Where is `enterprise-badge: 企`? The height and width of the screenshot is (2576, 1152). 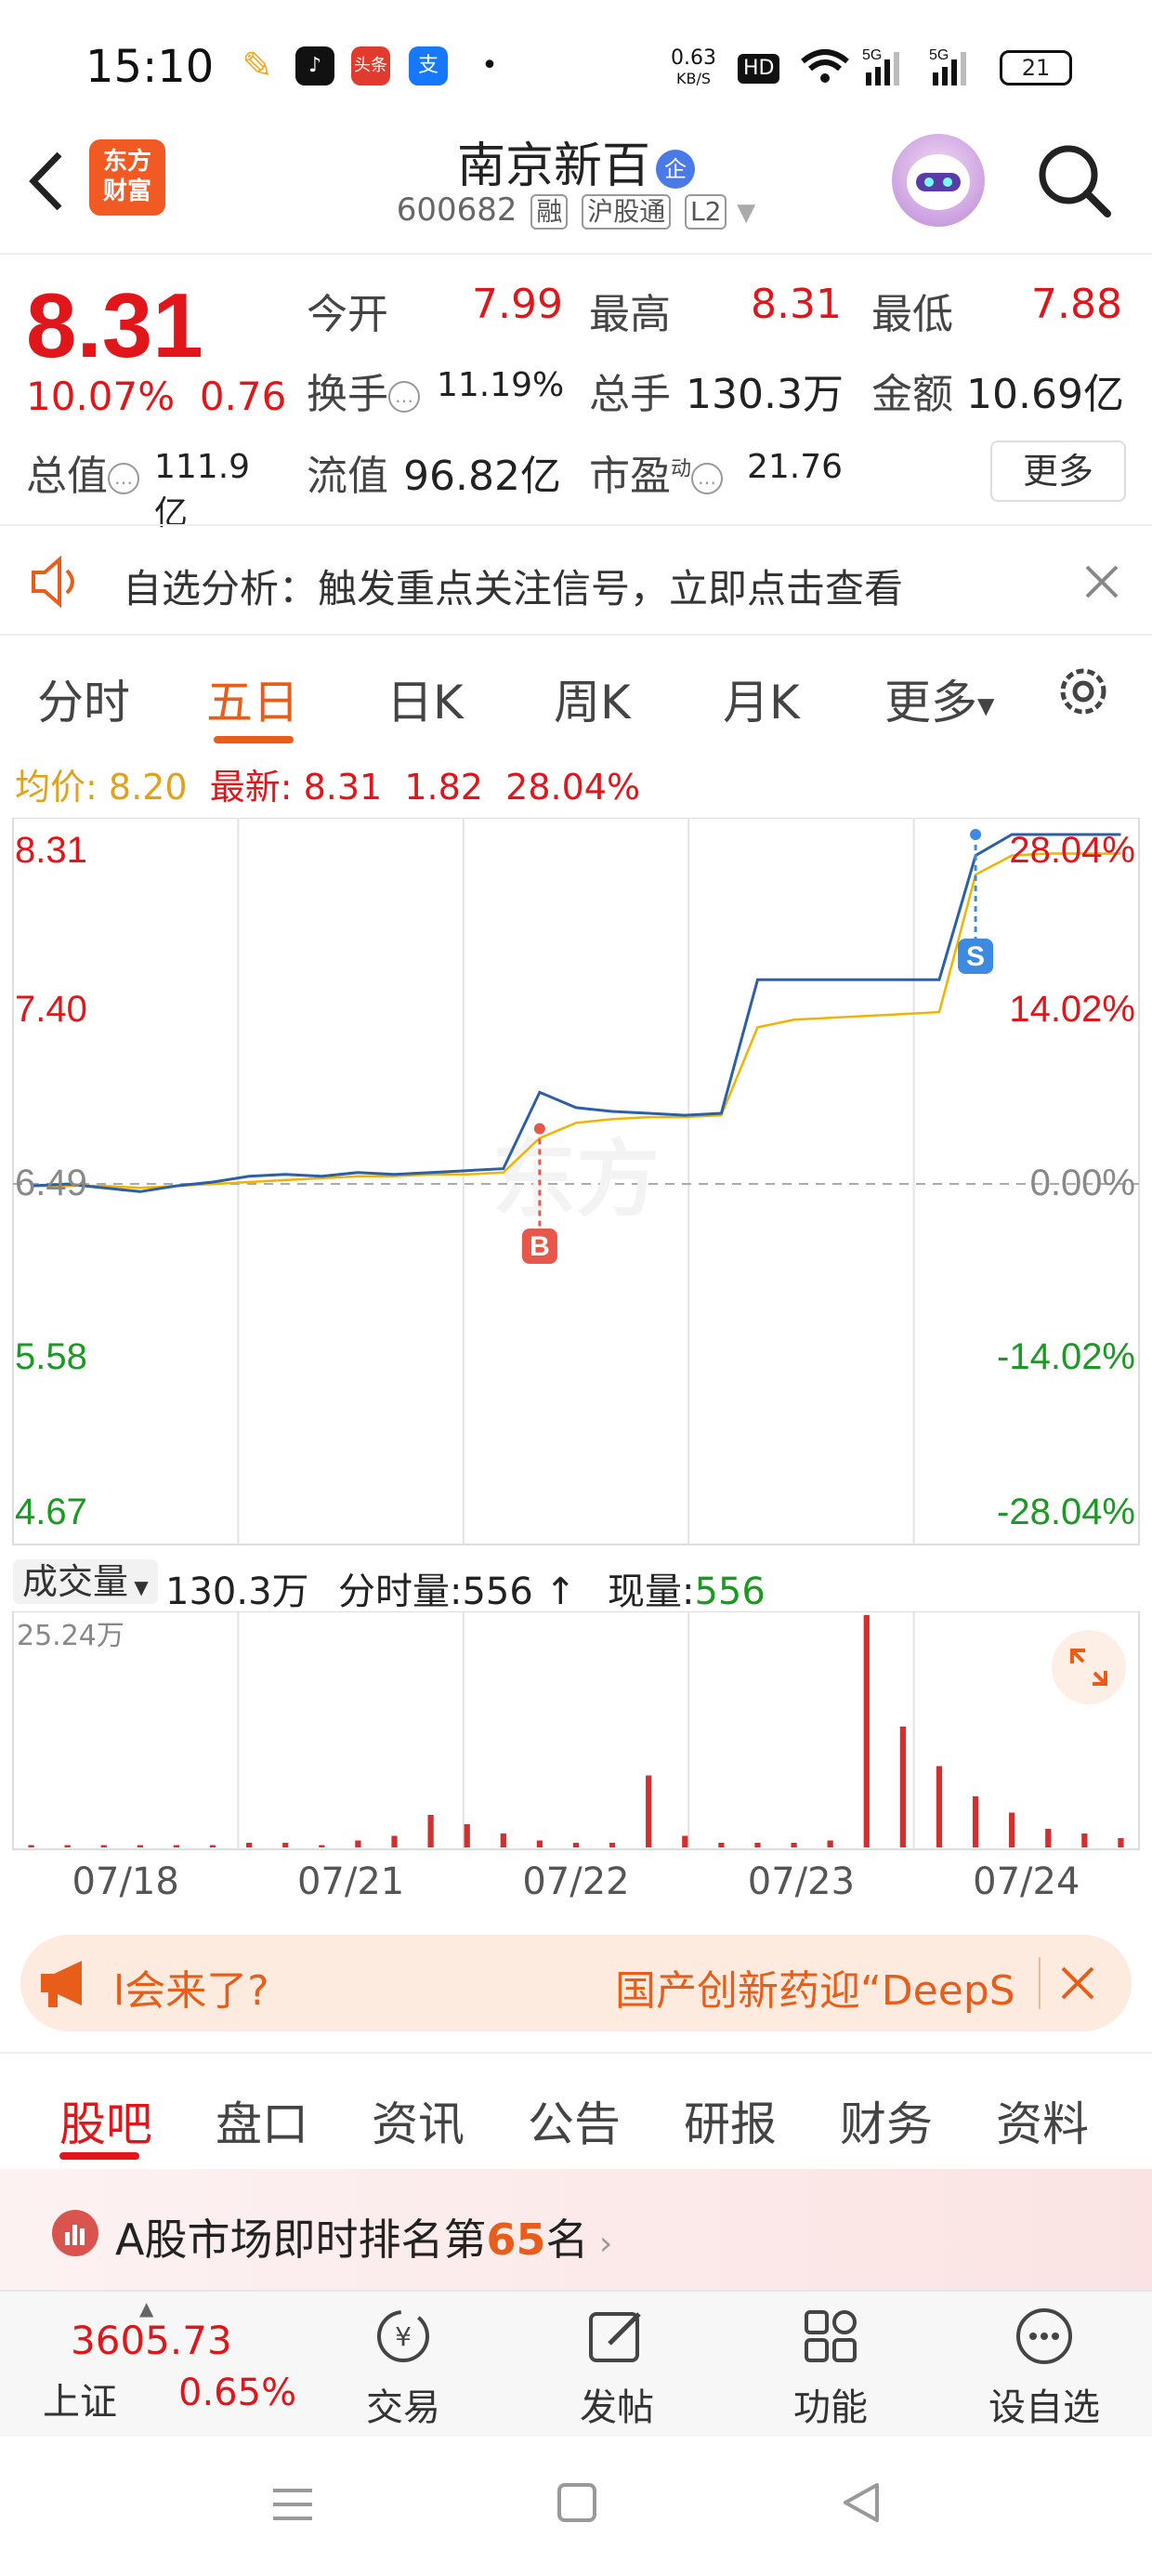
enterprise-badge: 企 is located at coordinates (675, 169).